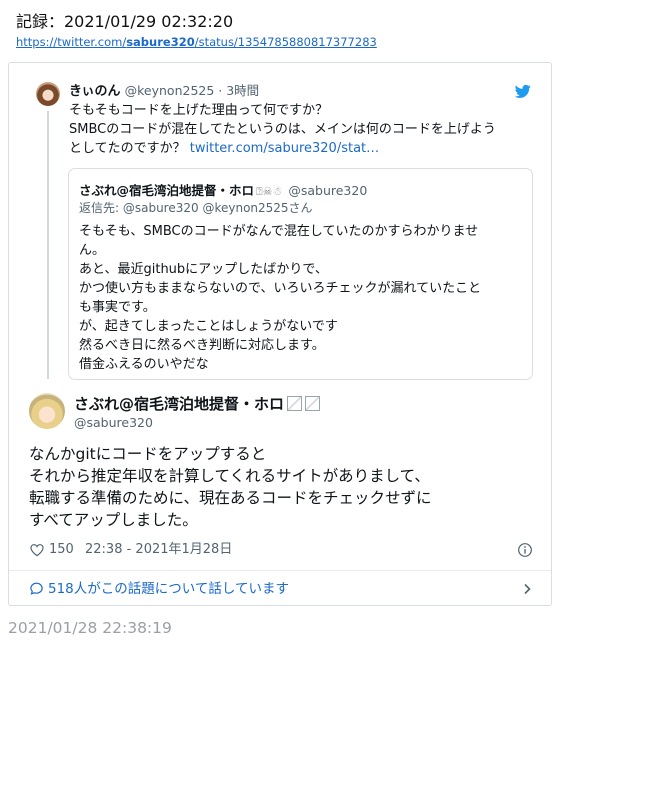 The image size is (655, 787). Describe the element at coordinates (208, 326) in the screenshot. I see `quoted-line: が、起きてしまったことはしょうがないです` at that location.